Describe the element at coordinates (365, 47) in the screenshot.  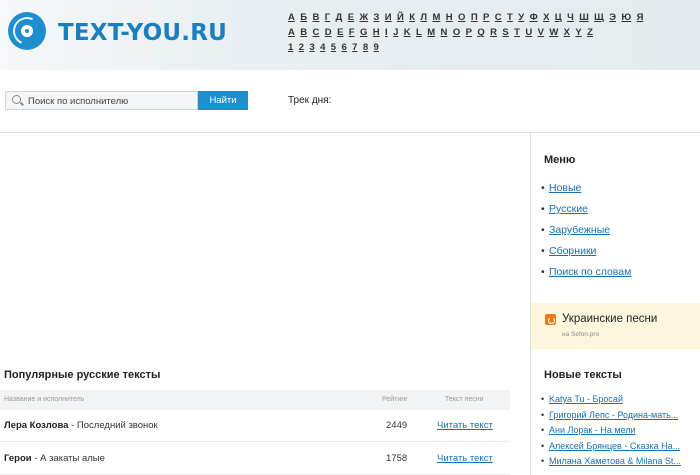
I see `digit-link-7: 8` at that location.